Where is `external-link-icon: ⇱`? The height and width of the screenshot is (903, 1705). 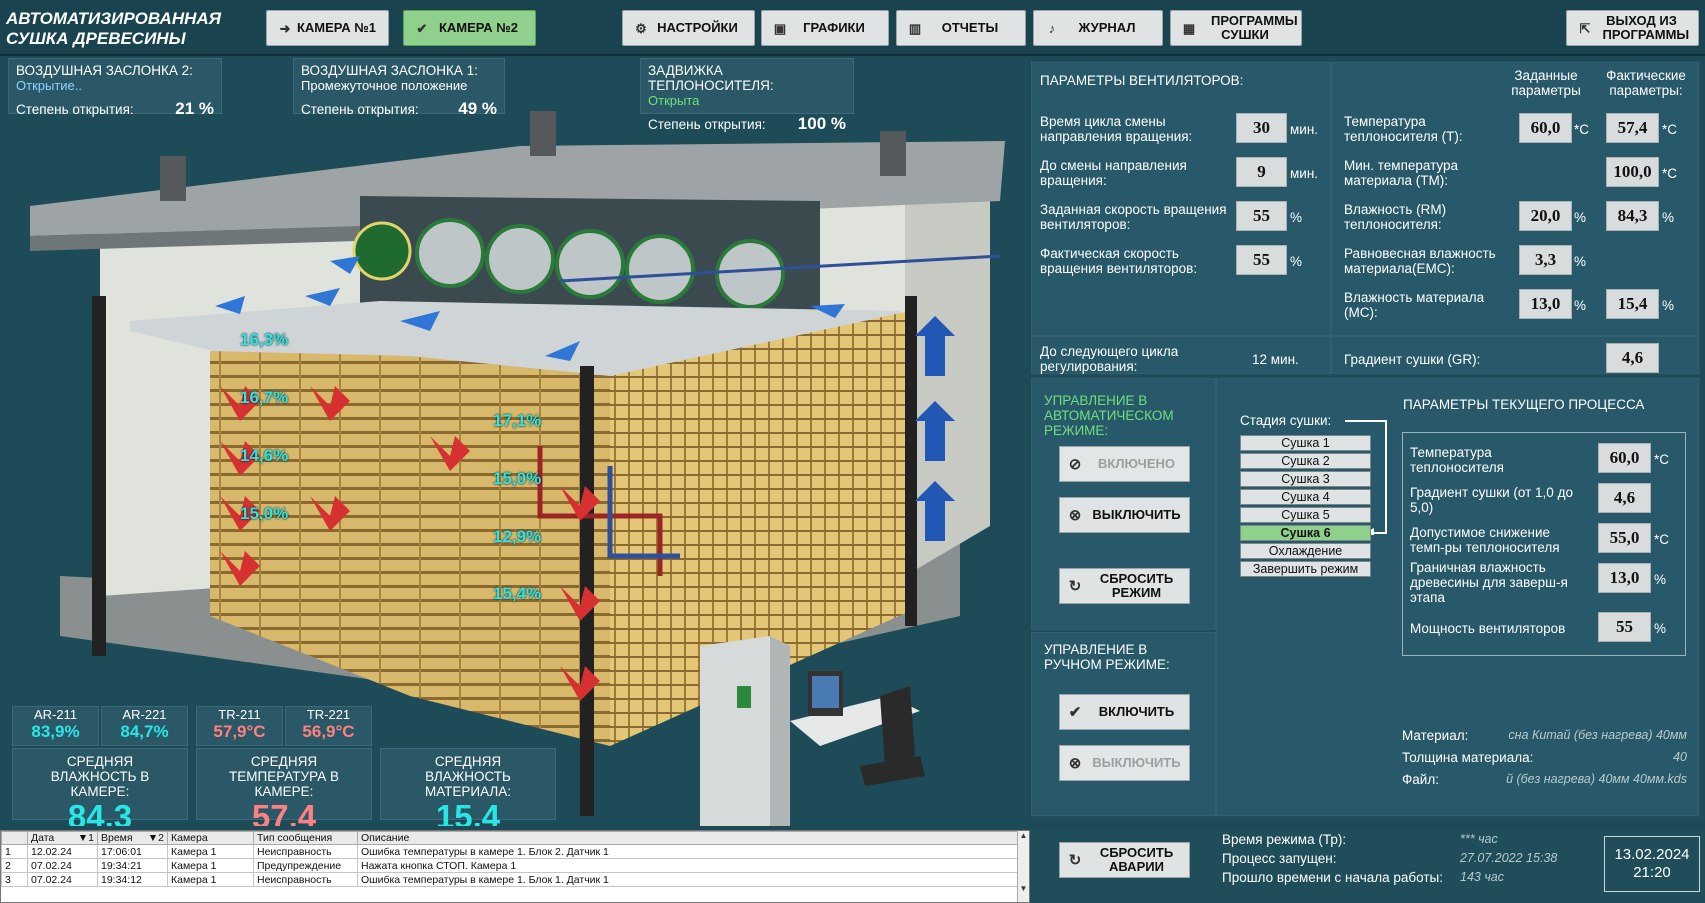
external-link-icon: ⇱ is located at coordinates (1585, 28).